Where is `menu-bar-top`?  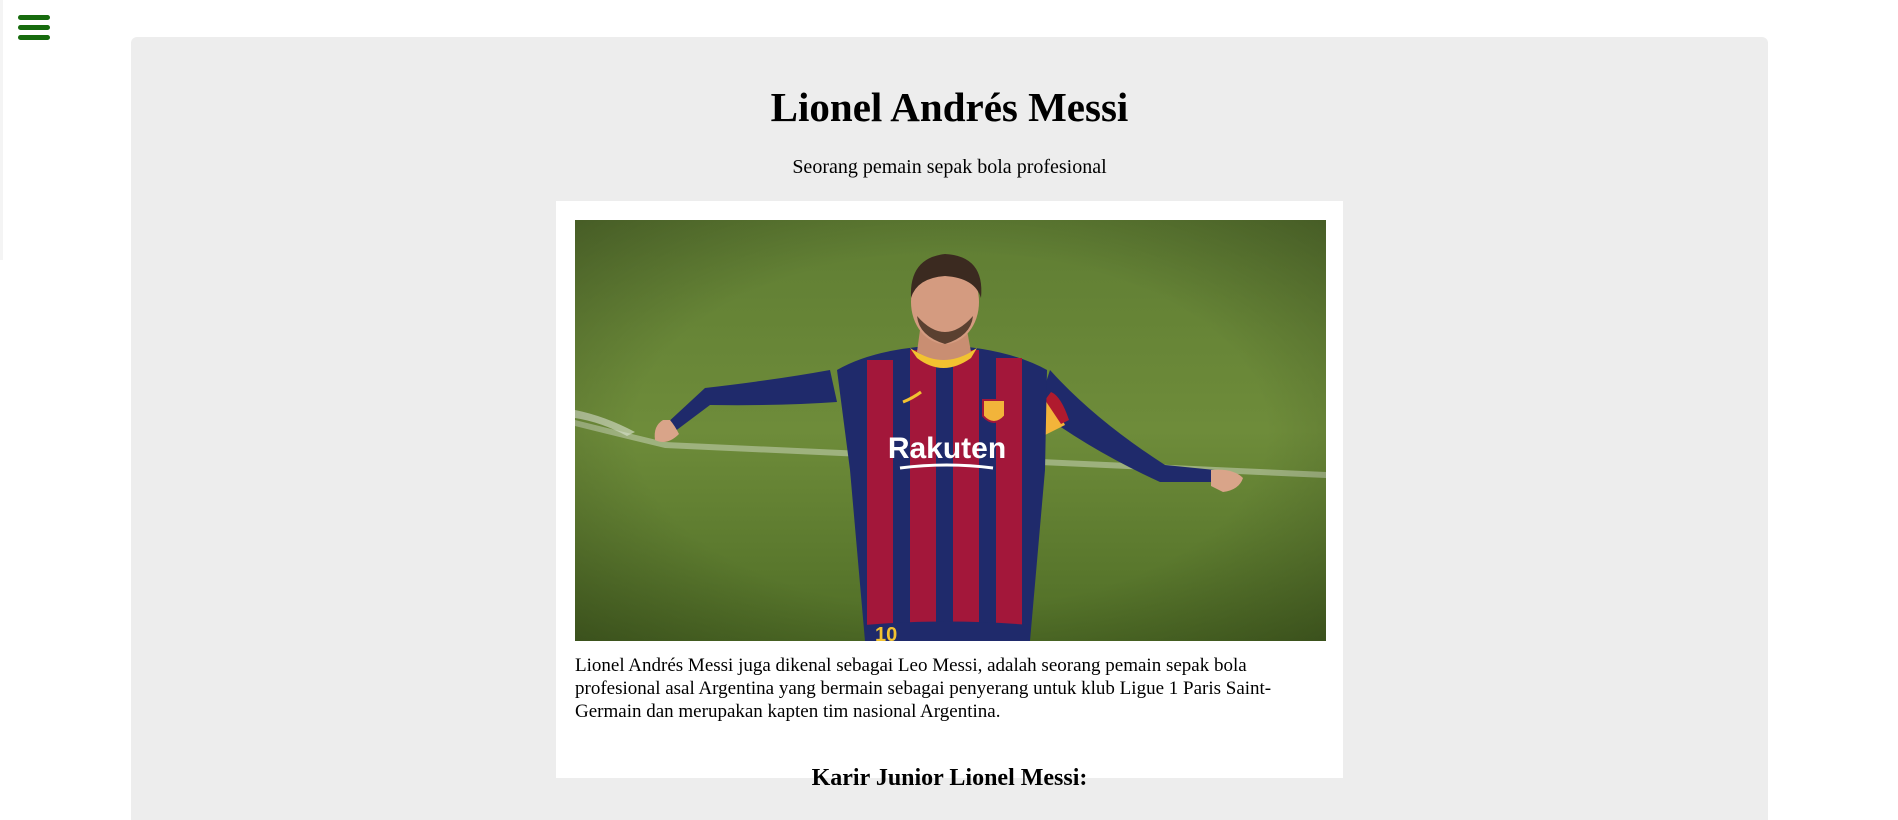 menu-bar-top is located at coordinates (34, 17).